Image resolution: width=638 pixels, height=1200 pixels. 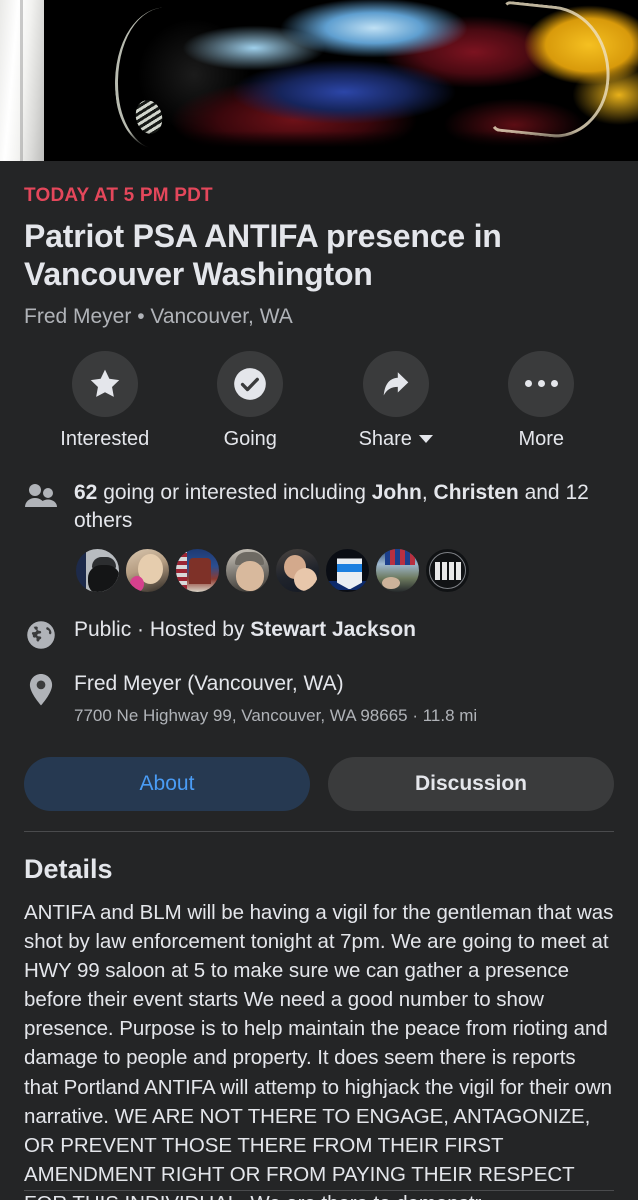 I want to click on more-button-circle, so click(x=541, y=383).